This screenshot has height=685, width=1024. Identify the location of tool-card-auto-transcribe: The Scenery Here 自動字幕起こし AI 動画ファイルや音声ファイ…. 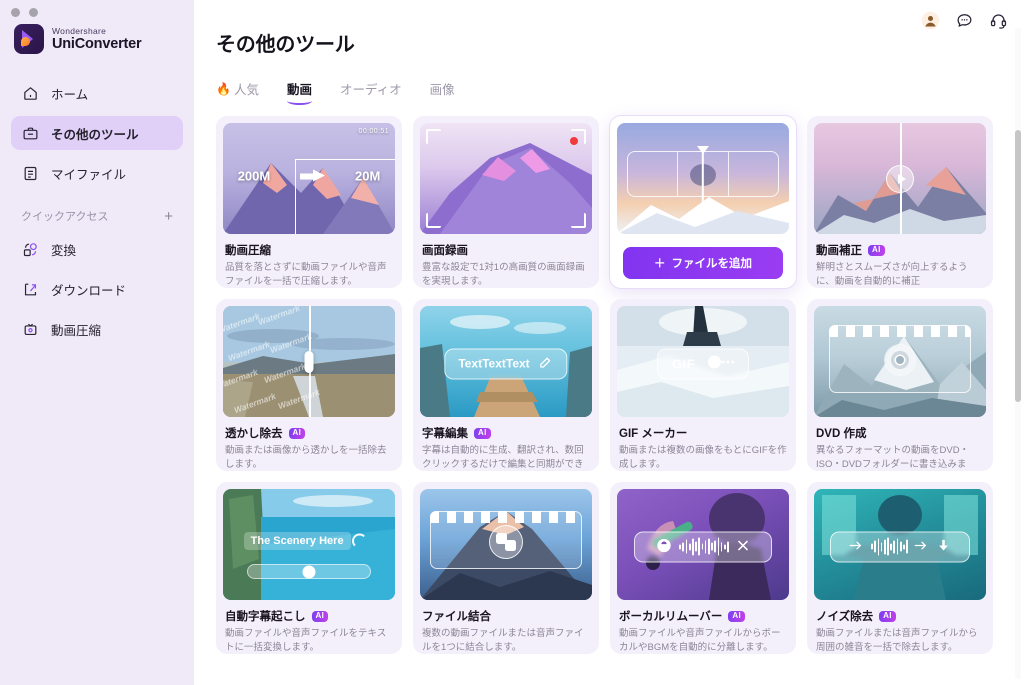
(309, 568).